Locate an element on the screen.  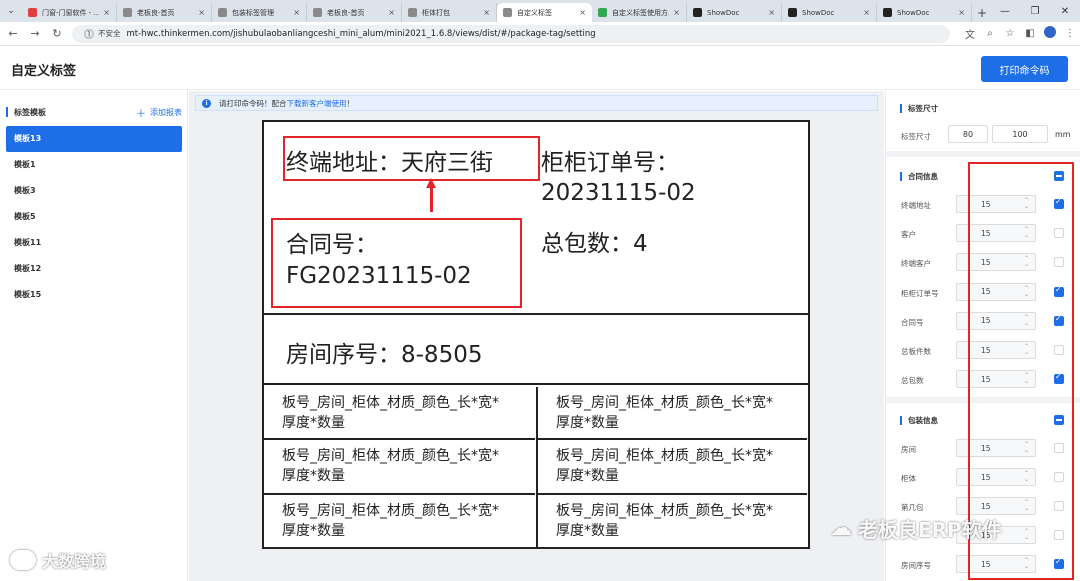
sidebar-title: 标签模板 is located at coordinates (30, 112).